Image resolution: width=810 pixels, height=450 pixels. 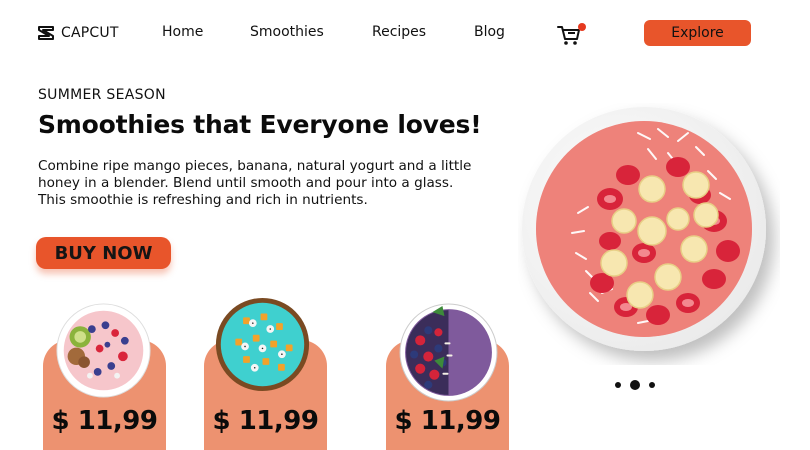 What do you see at coordinates (102, 95) in the screenshot?
I see `hero-kicker: SUMMER SEASON` at bounding box center [102, 95].